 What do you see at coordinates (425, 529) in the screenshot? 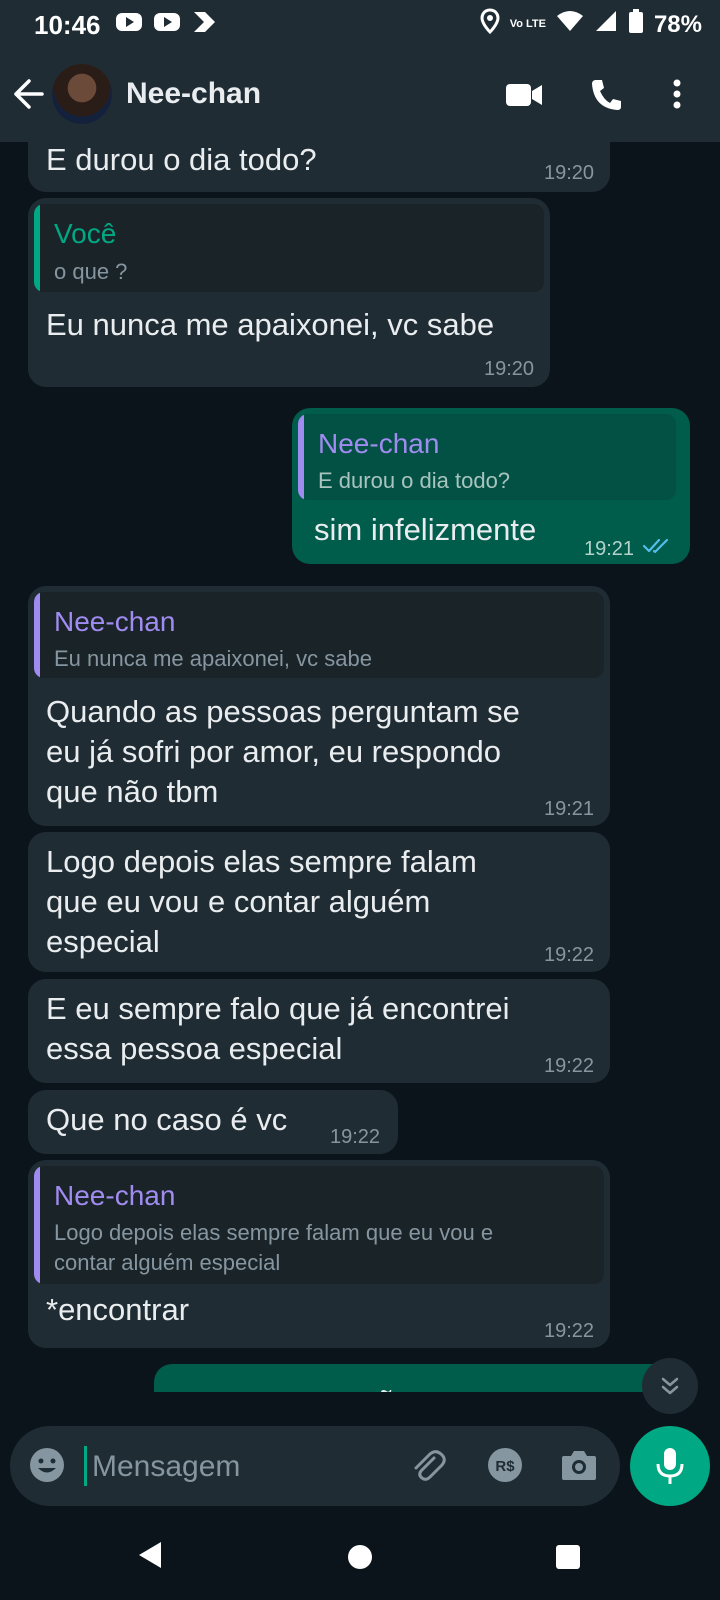
I see `message-text: sim infelizmente` at bounding box center [425, 529].